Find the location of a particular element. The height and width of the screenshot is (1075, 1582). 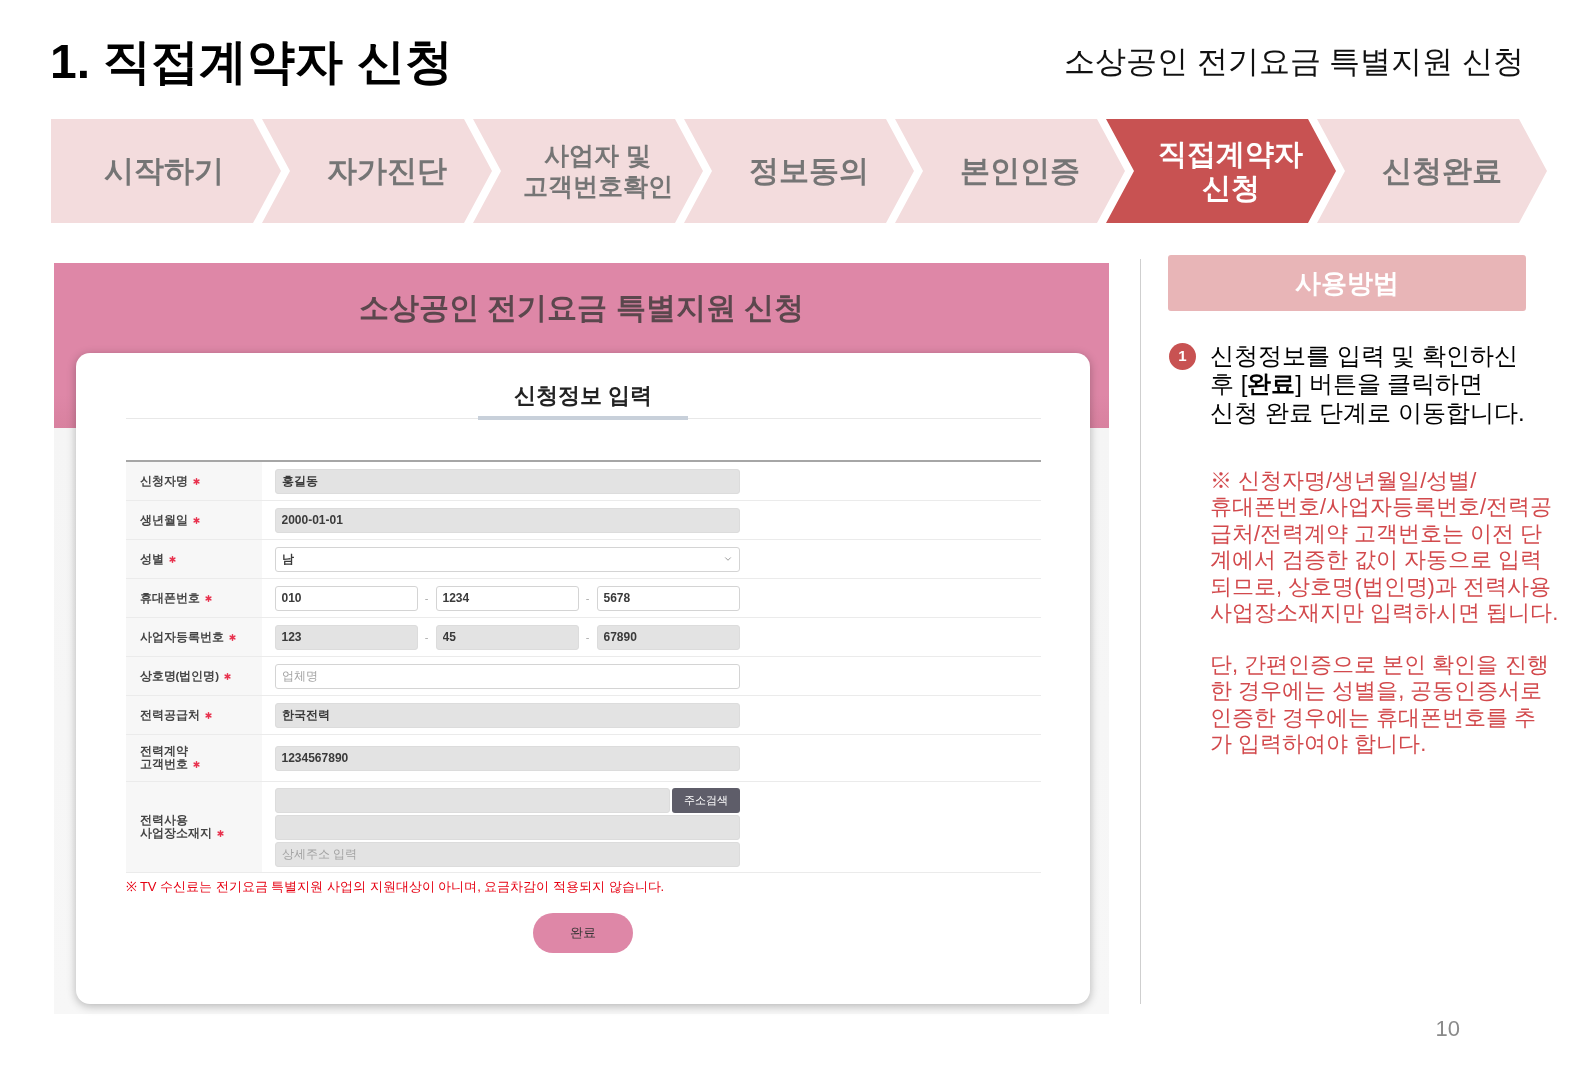

note-text: 단, 간편인증으로 본인 확인을 진행 한 경우에는 성별을, 공동인증서로 인증한 경우에는 휴대폰번호를 추 가 입력하여야 합니다. is located at coordinates (1380, 704).